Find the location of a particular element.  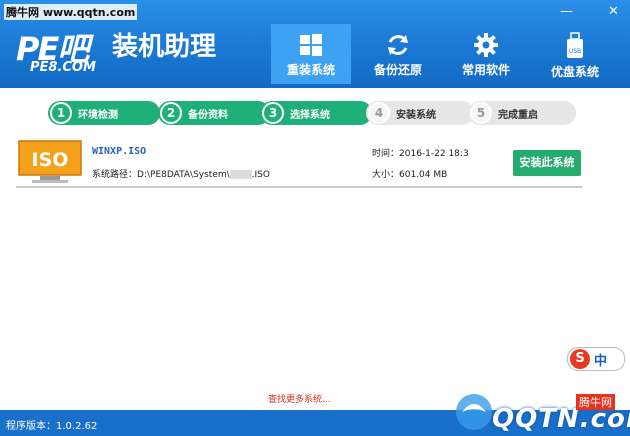

iso-file-icon: ISO is located at coordinates (50, 161).